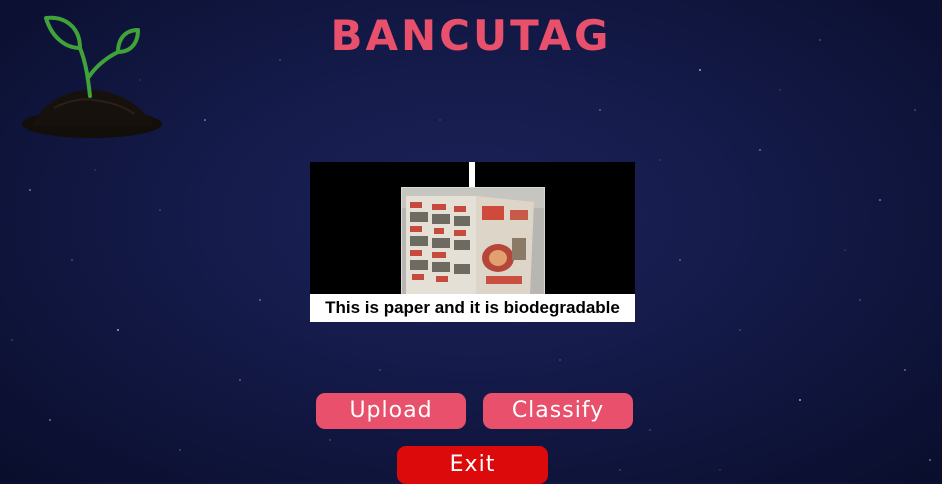  I want to click on exit-button: Exit, so click(472, 465).